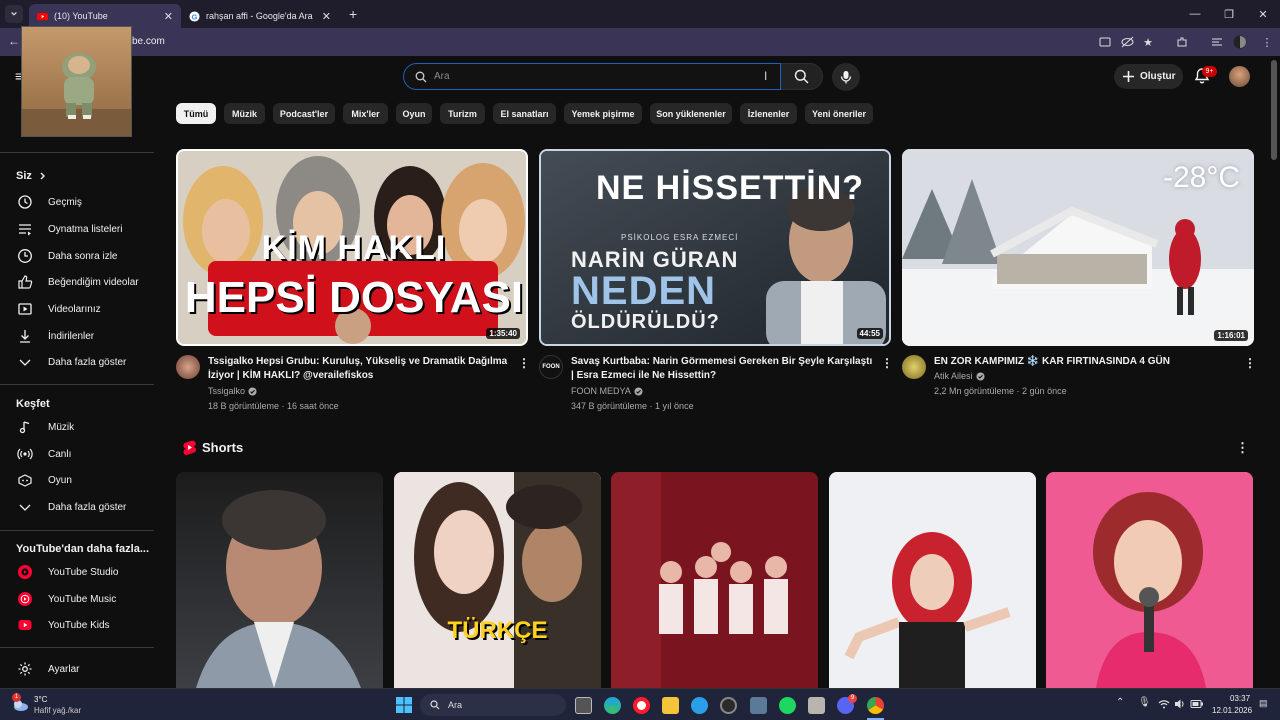  What do you see at coordinates (551, 367) in the screenshot?
I see `channel-avatar: FOON` at bounding box center [551, 367].